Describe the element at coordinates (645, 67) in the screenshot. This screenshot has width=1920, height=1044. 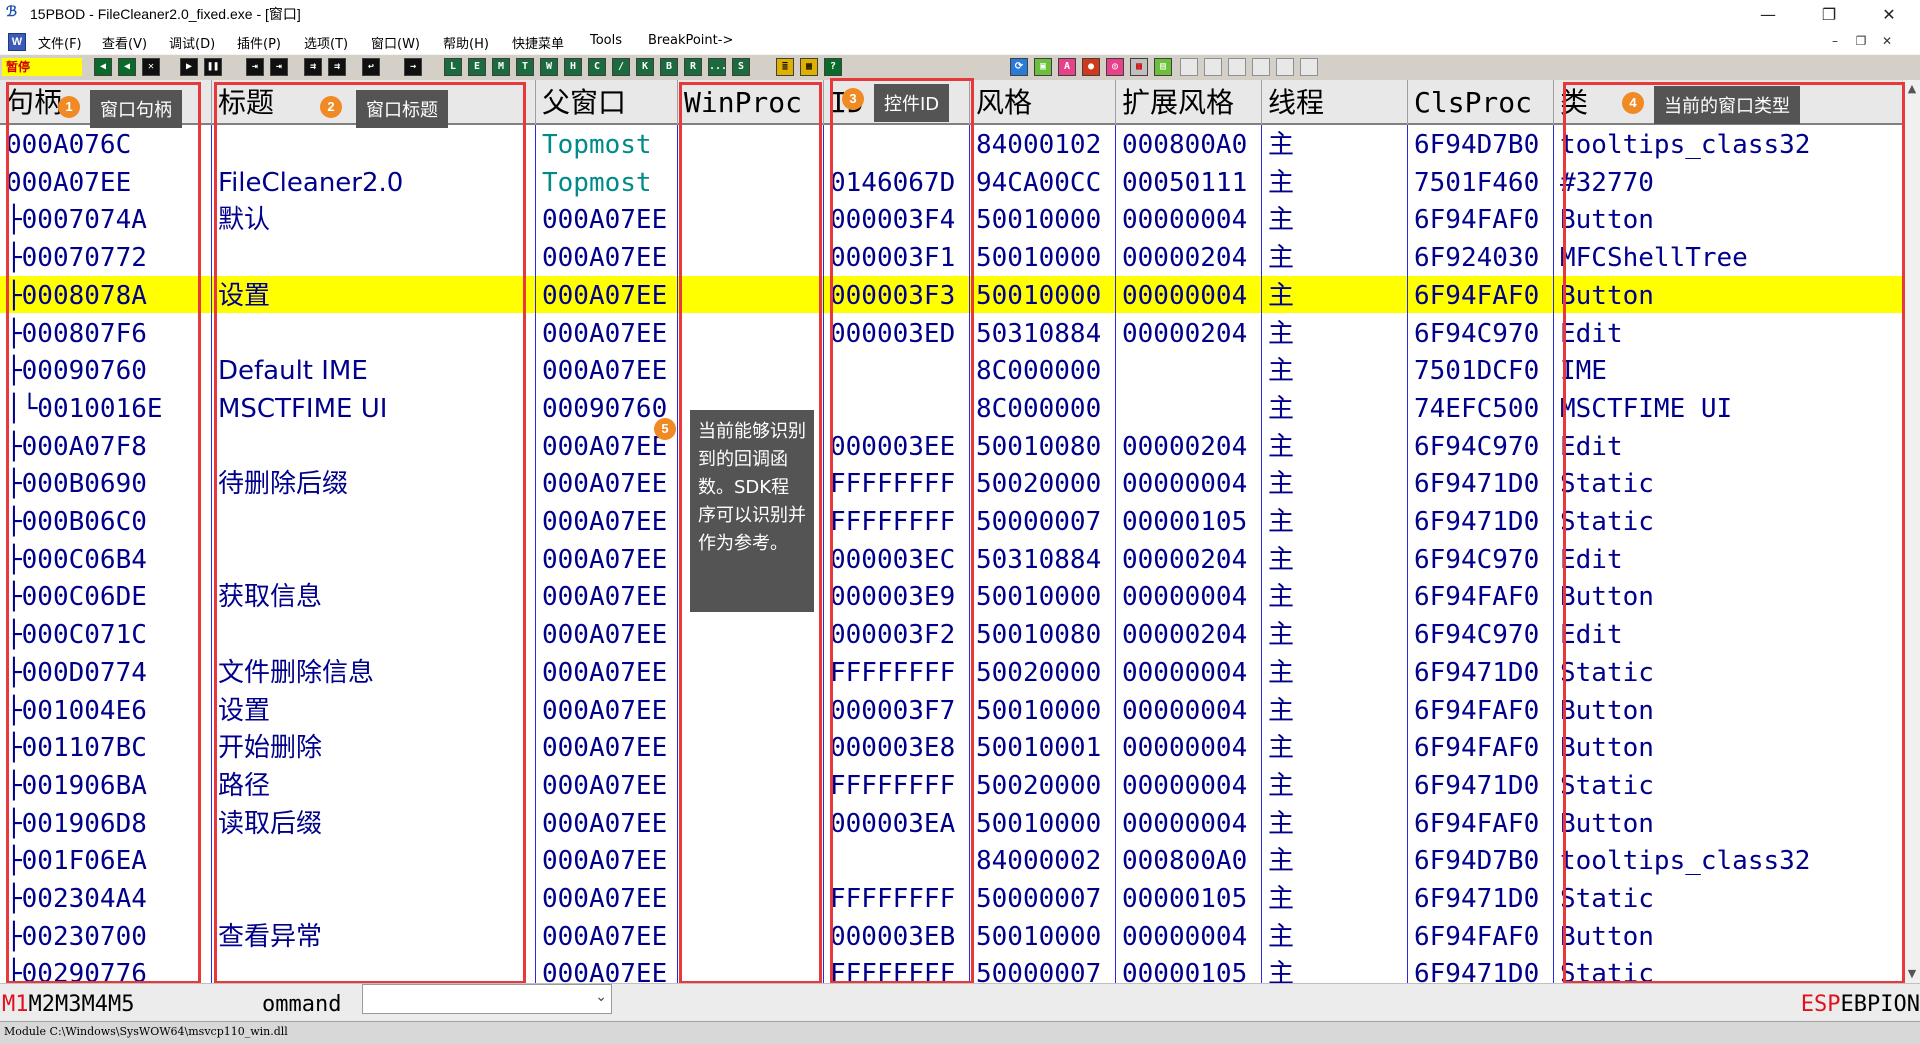
I see `call-stack-button: K` at that location.